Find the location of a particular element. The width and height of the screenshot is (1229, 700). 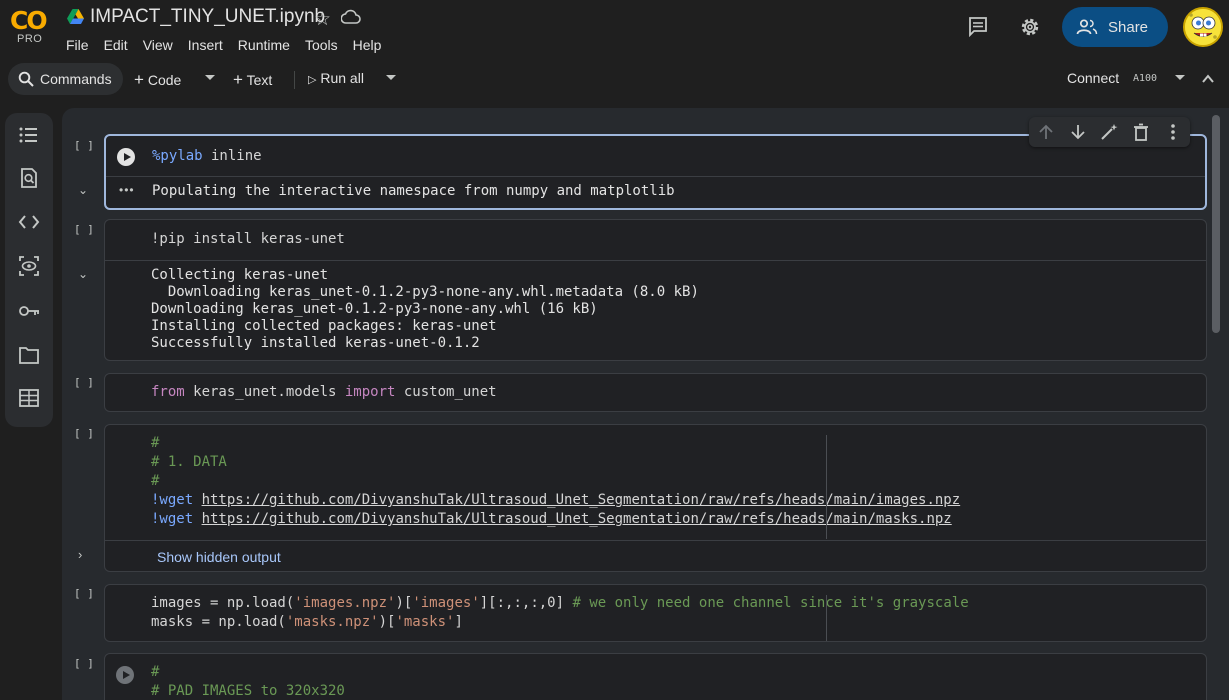

code-text: inline is located at coordinates (232, 156).